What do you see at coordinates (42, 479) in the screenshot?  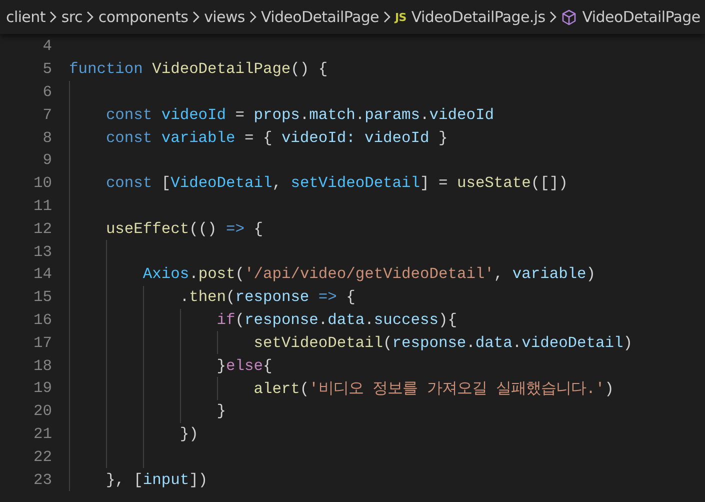 I see `line-number: 23` at bounding box center [42, 479].